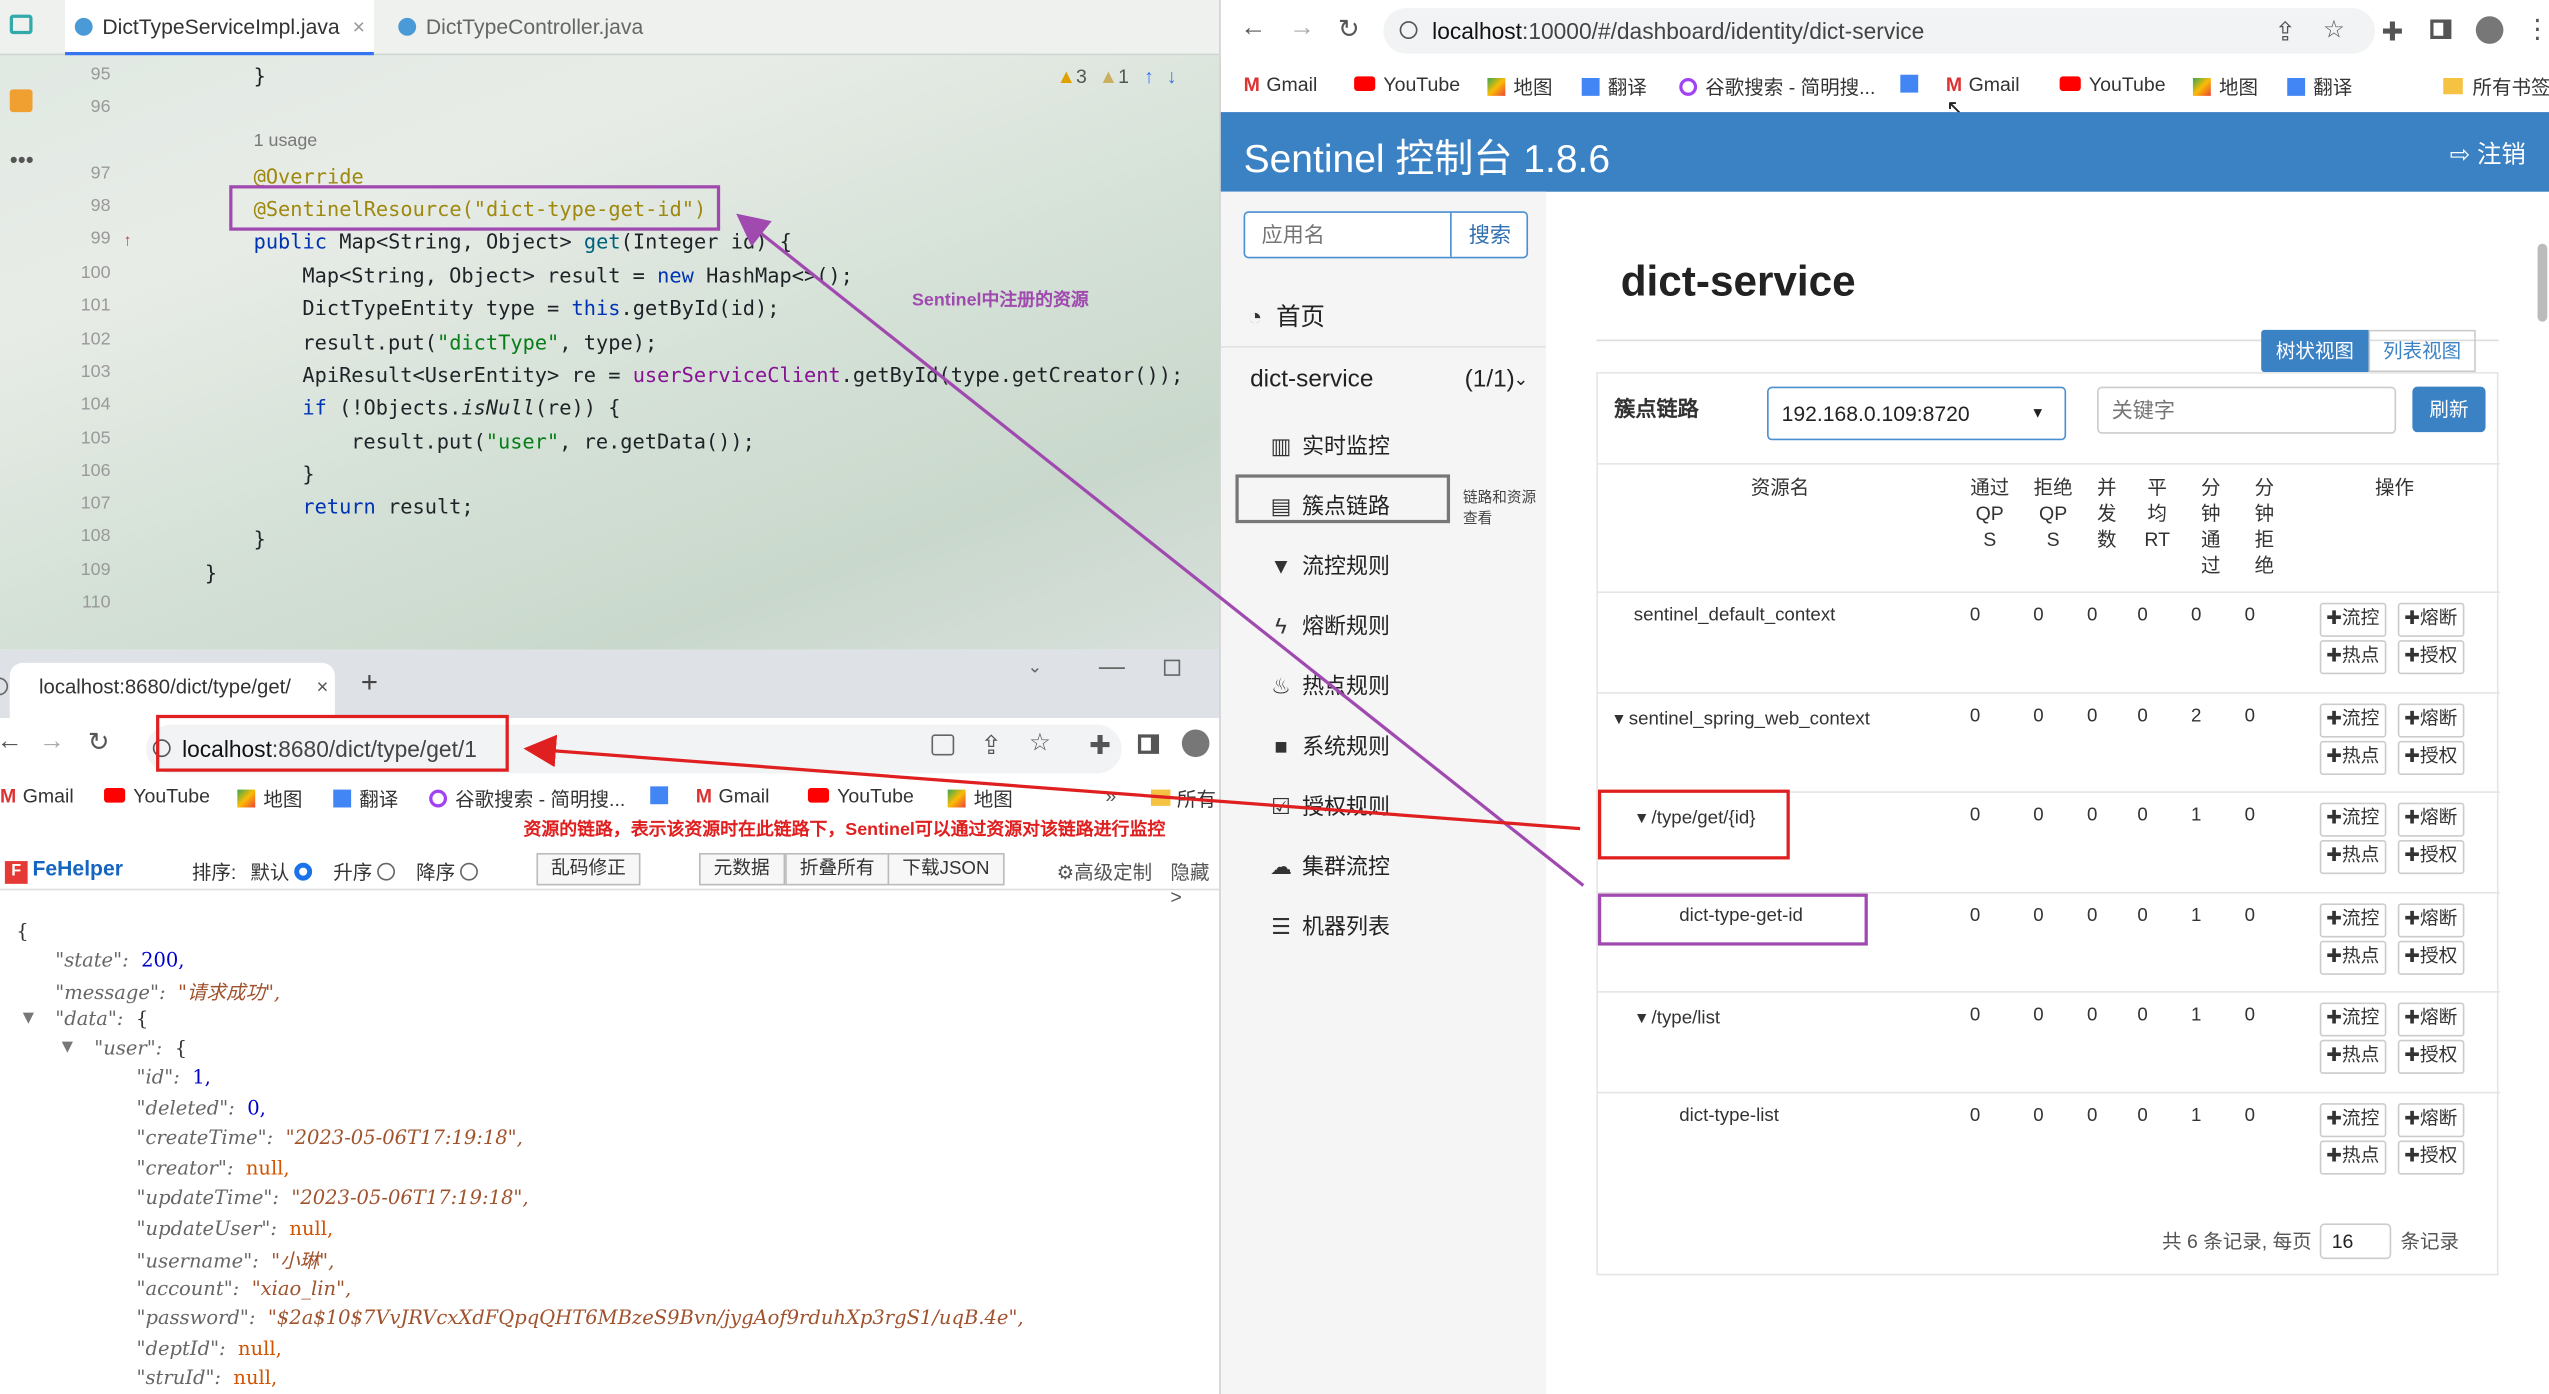 The image size is (2549, 1394). What do you see at coordinates (1052, 782) in the screenshot?
I see `red-arrow` at bounding box center [1052, 782].